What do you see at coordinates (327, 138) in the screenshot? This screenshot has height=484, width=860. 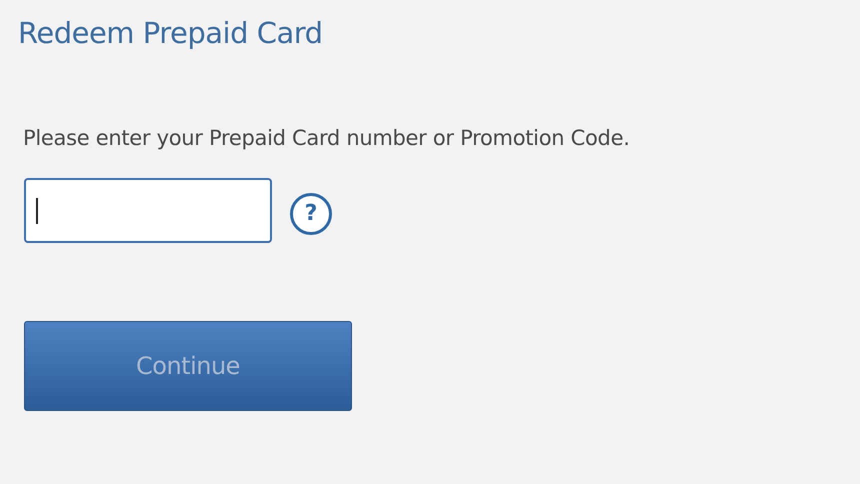 I see `instruction-text: Please enter your Prepaid Card number or Promotion Code.` at bounding box center [327, 138].